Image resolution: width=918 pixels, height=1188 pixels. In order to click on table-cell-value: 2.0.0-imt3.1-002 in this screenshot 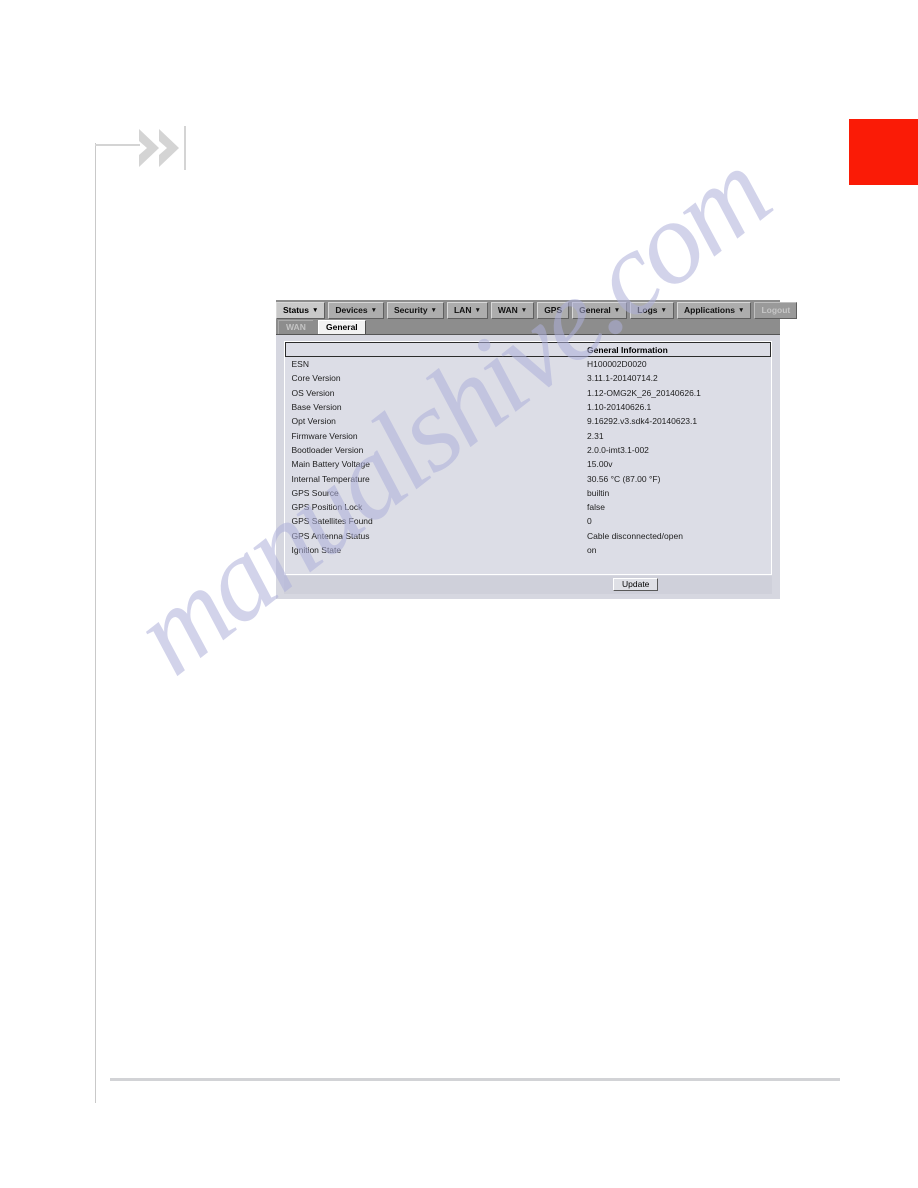, I will do `click(618, 449)`.